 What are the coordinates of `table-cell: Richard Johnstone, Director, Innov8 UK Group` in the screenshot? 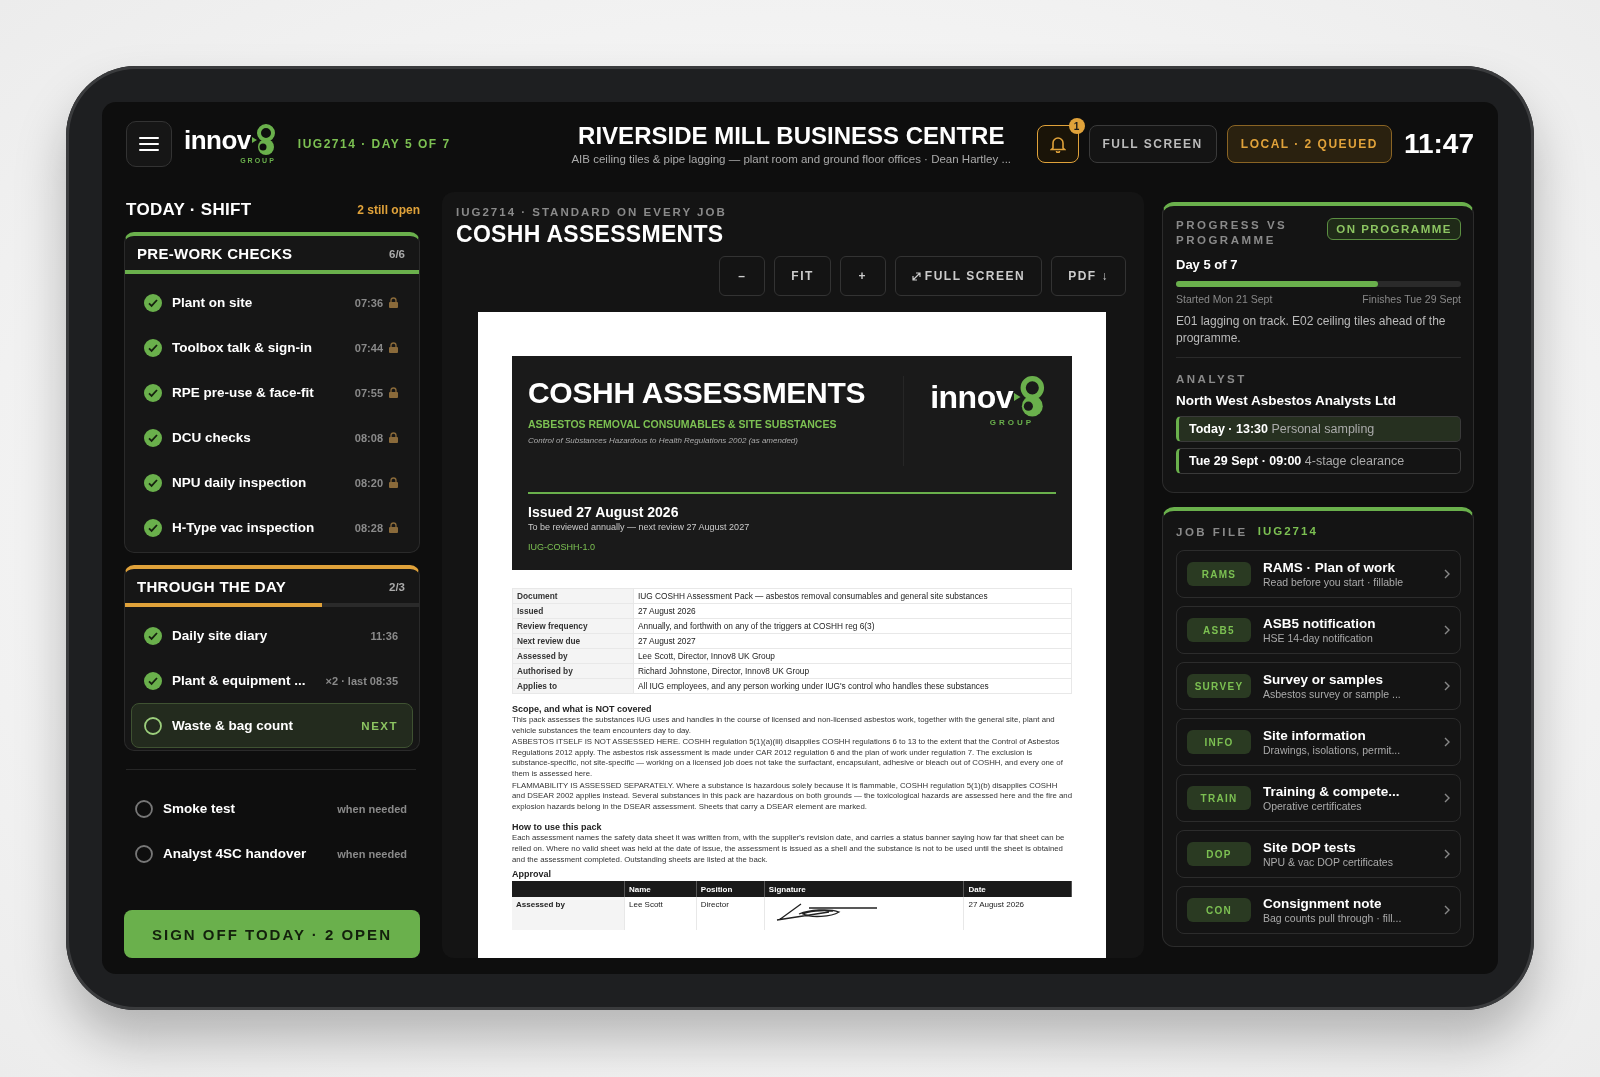 It's located at (852, 671).